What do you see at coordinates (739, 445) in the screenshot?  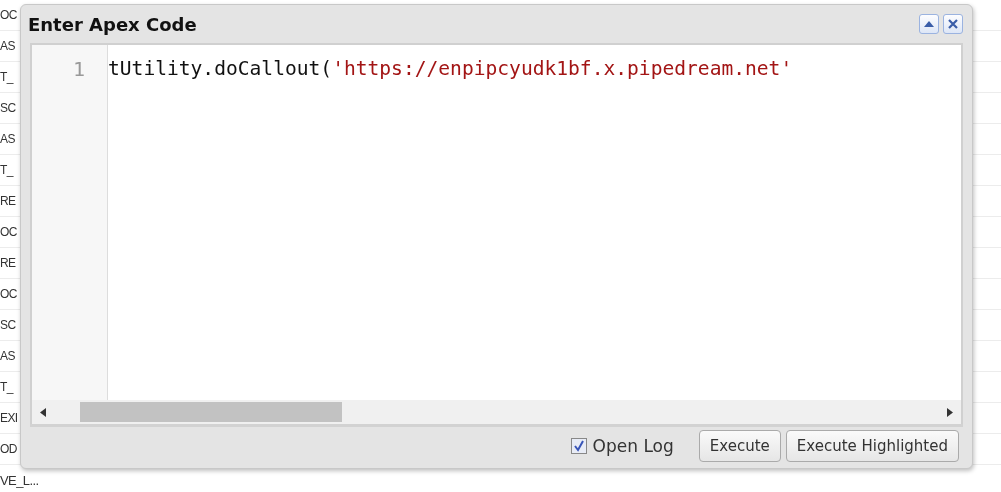 I see `execute-button: Execute` at bounding box center [739, 445].